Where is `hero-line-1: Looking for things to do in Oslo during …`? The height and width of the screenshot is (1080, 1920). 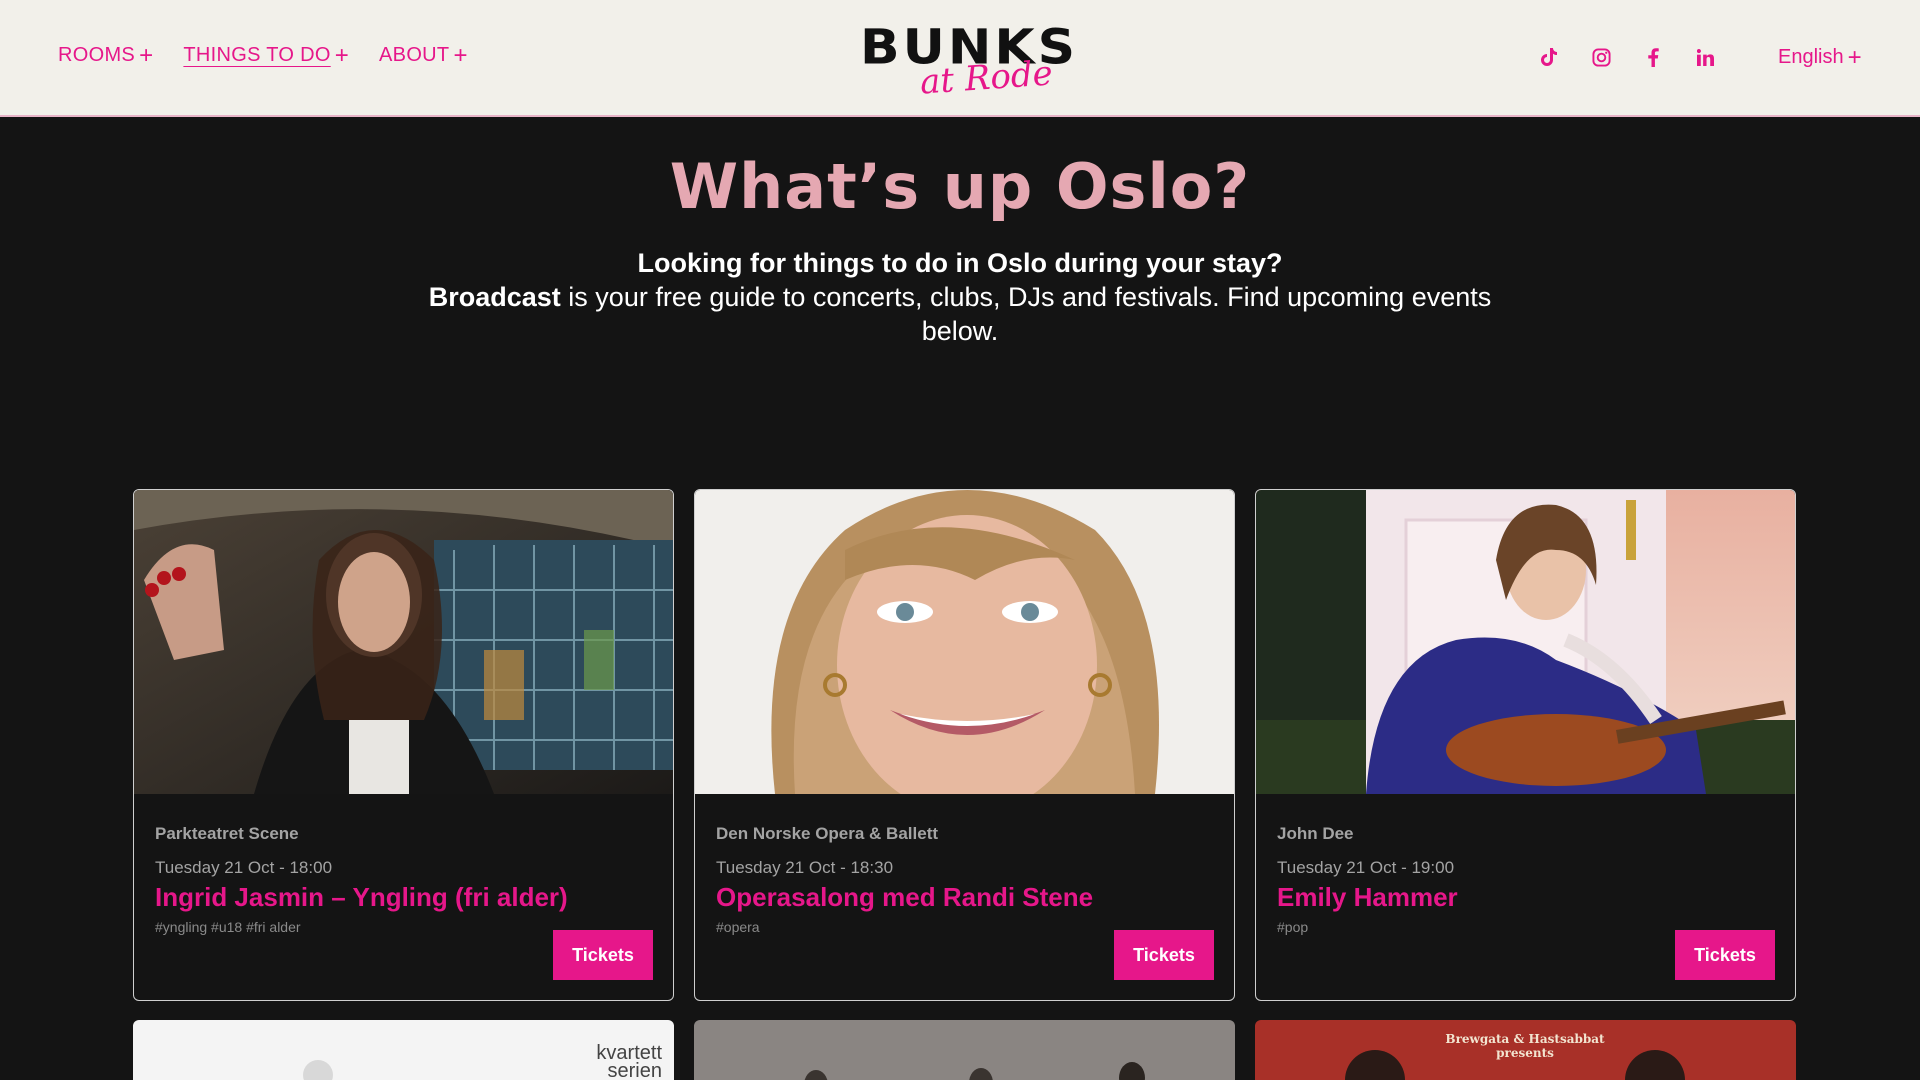
hero-line-1: Looking for things to do in Oslo during … is located at coordinates (960, 263).